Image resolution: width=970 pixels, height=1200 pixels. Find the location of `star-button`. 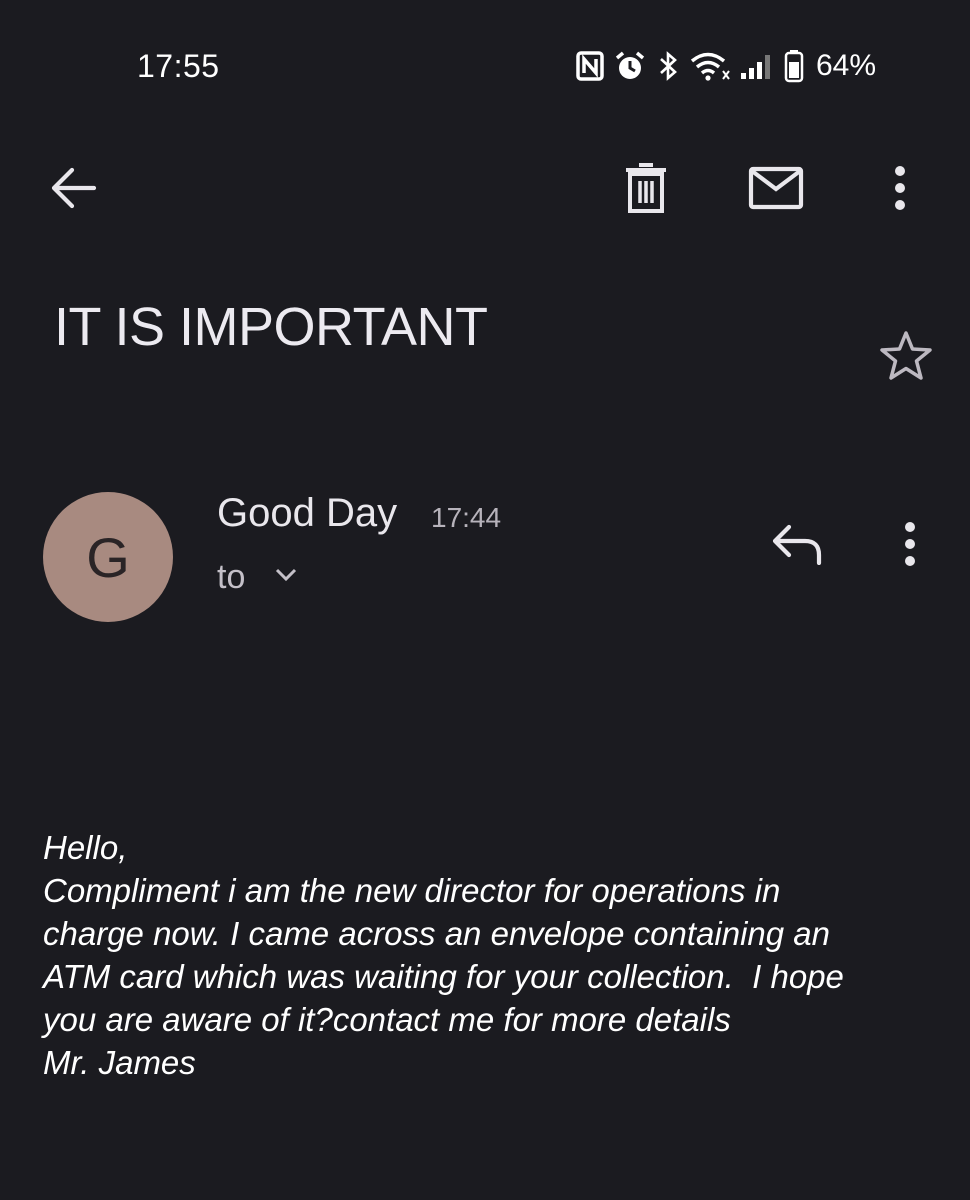

star-button is located at coordinates (906, 358).